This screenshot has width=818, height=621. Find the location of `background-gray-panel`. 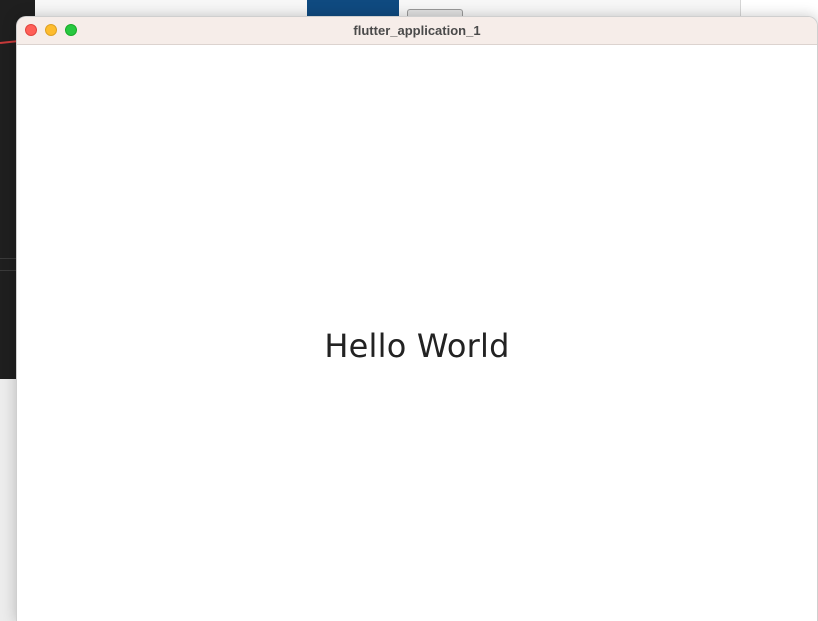

background-gray-panel is located at coordinates (8, 500).